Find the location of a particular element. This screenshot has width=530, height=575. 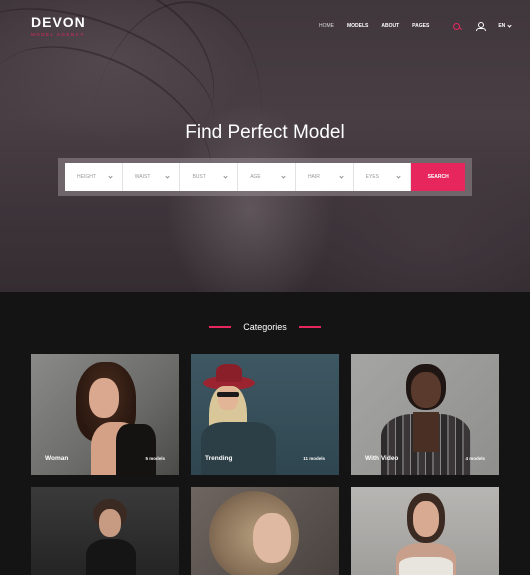

search-icon is located at coordinates (457, 26).